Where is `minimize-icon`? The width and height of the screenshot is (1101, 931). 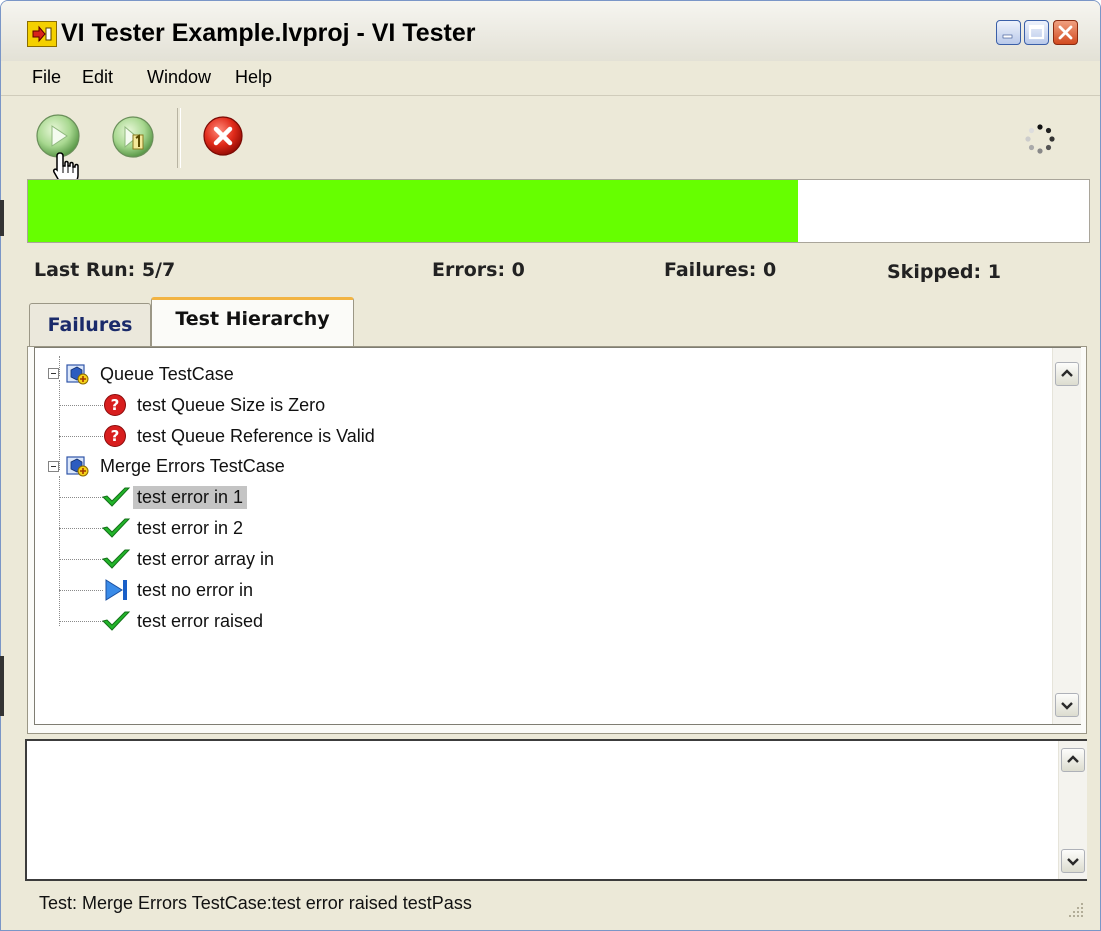 minimize-icon is located at coordinates (1007, 36).